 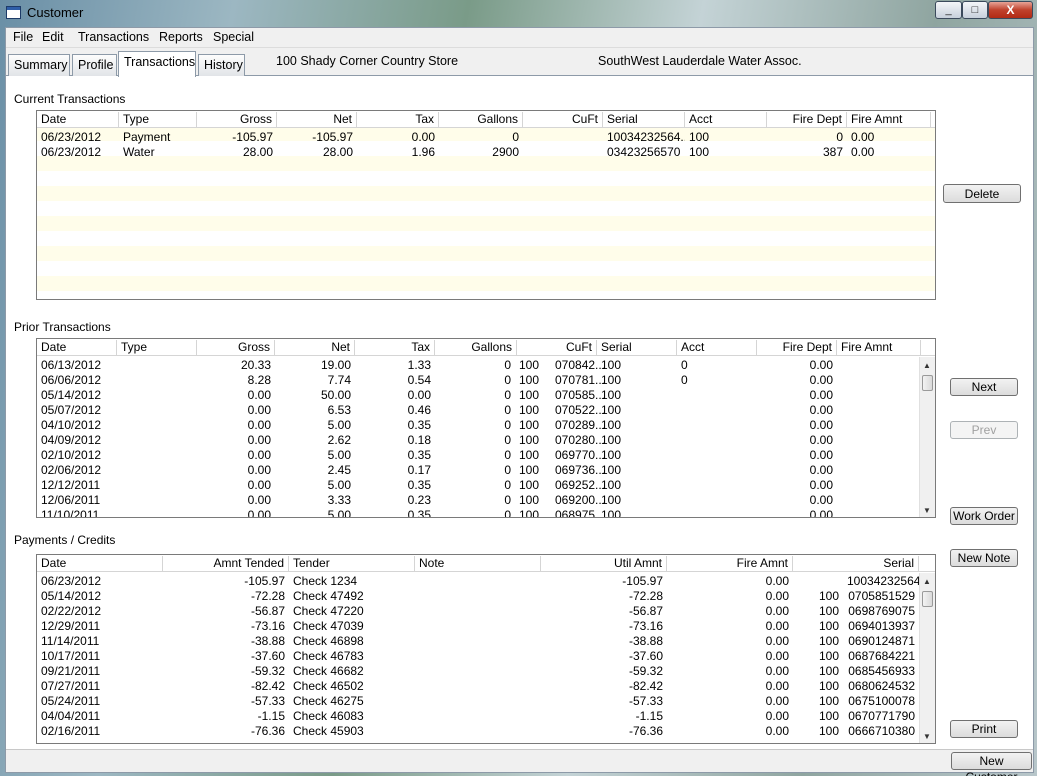 I want to click on delete-button: Delete, so click(x=982, y=193).